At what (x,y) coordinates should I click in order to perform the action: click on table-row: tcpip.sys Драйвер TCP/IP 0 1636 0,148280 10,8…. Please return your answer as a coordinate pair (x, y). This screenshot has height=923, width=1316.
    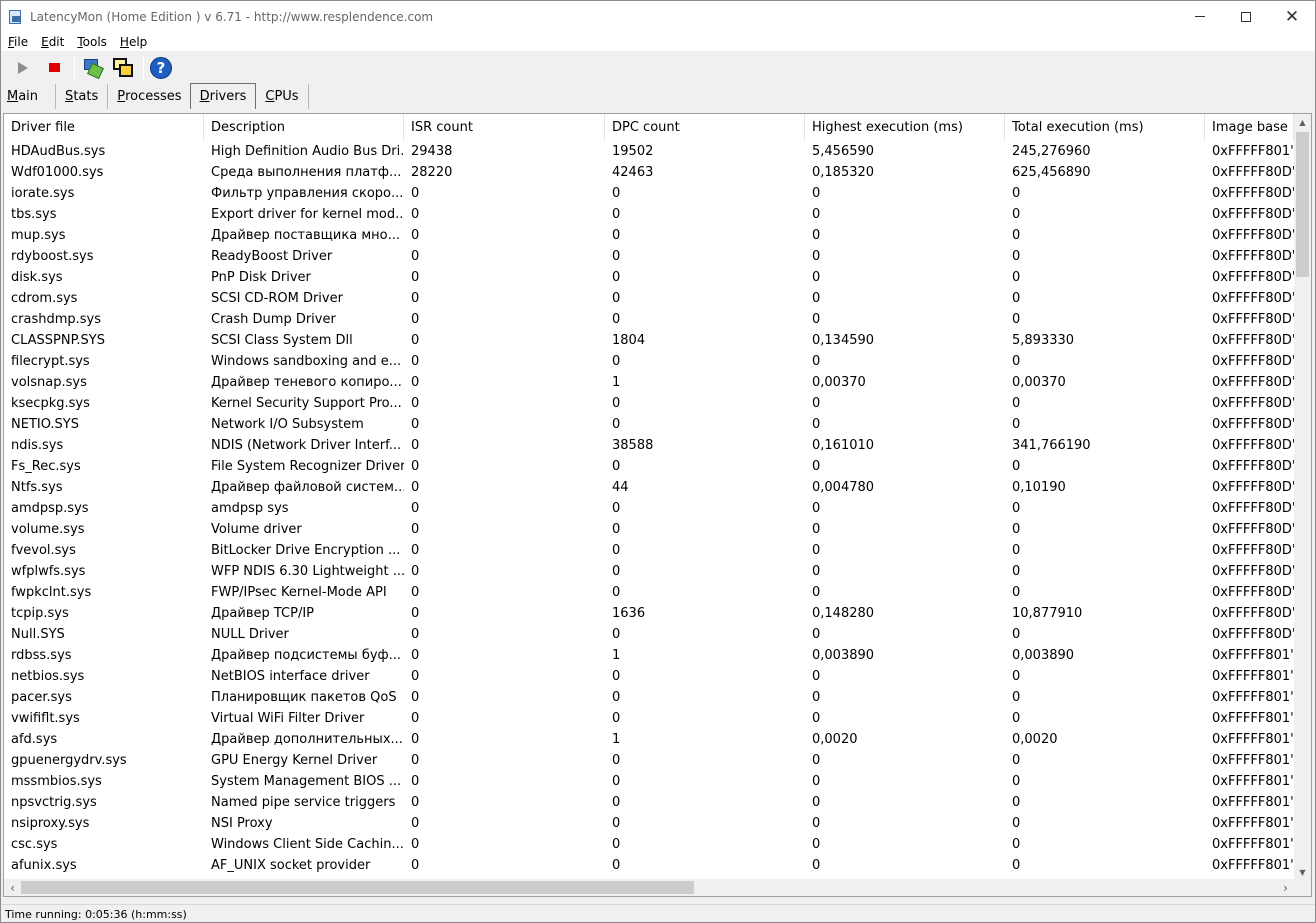
    Looking at the image, I should click on (649, 613).